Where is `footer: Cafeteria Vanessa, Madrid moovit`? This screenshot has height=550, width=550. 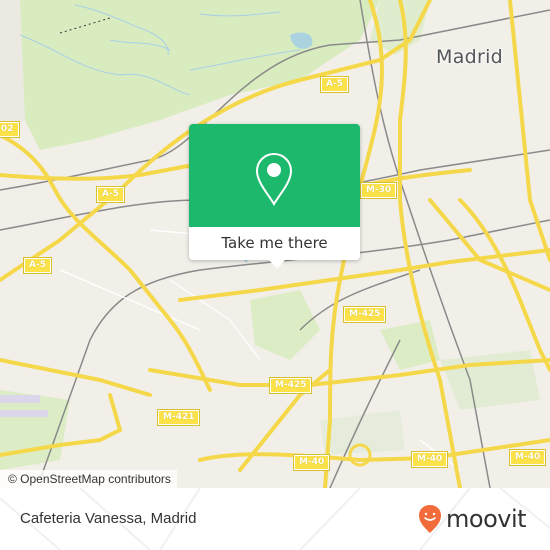 footer: Cafeteria Vanessa, Madrid moovit is located at coordinates (275, 519).